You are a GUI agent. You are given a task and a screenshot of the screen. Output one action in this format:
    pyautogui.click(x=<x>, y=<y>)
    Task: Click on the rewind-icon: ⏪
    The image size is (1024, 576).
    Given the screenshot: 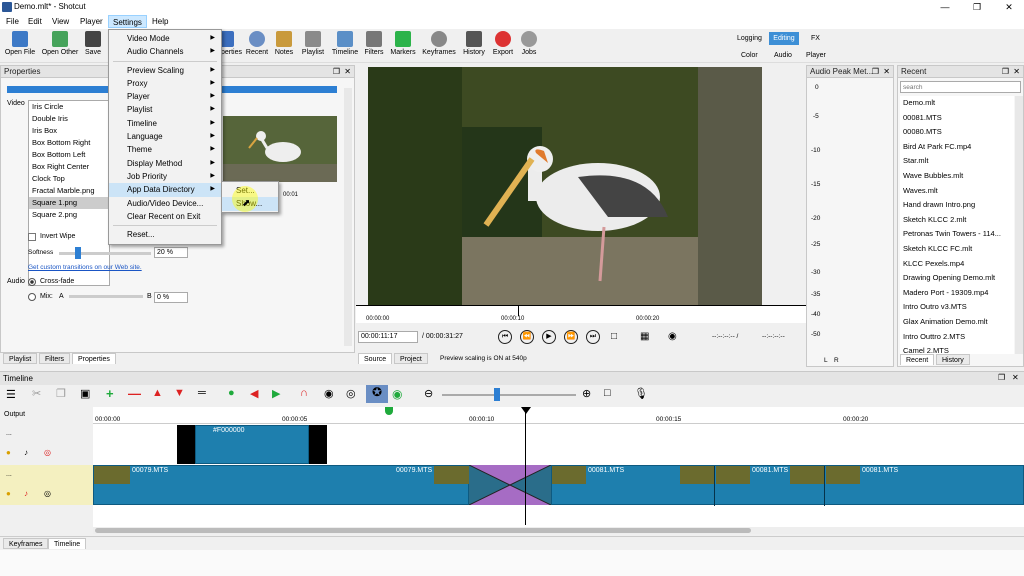 What is the action you would take?
    pyautogui.click(x=527, y=337)
    